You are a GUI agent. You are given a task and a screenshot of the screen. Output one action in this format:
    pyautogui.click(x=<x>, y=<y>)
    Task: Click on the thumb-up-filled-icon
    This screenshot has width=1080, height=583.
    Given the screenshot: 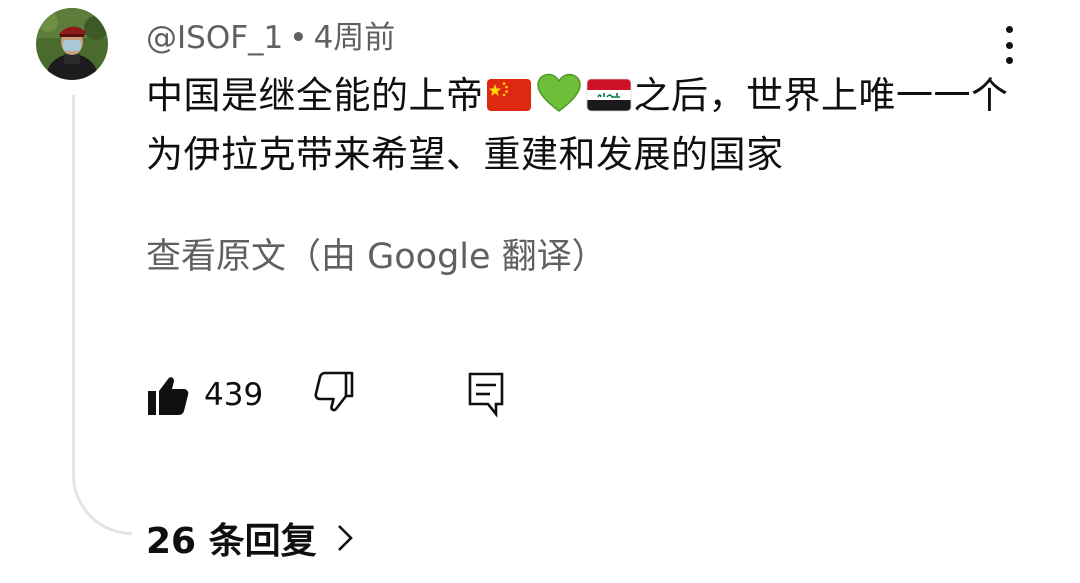 What is the action you would take?
    pyautogui.click(x=168, y=396)
    